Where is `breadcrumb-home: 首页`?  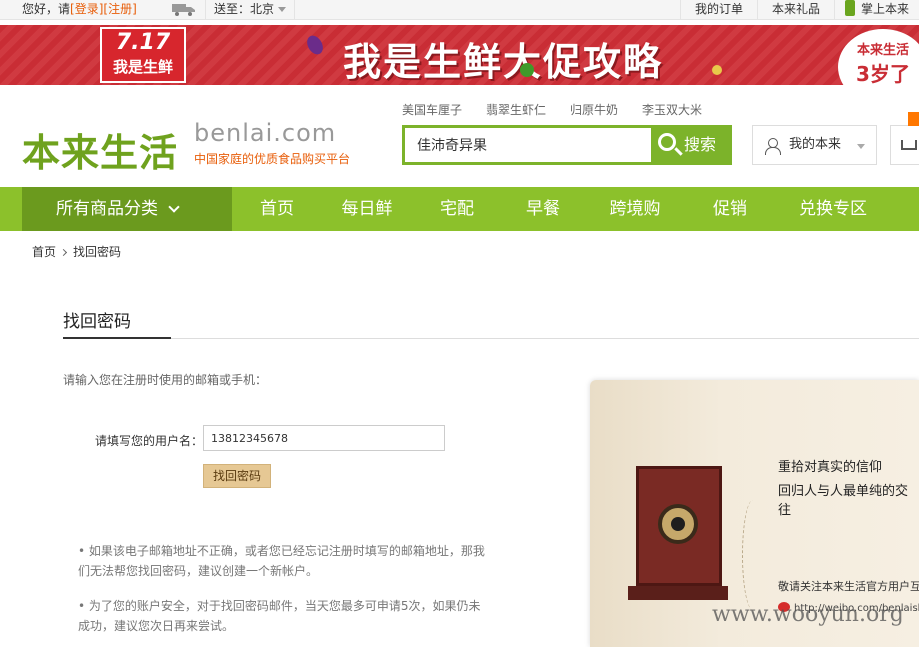
breadcrumb-home: 首页 is located at coordinates (44, 252).